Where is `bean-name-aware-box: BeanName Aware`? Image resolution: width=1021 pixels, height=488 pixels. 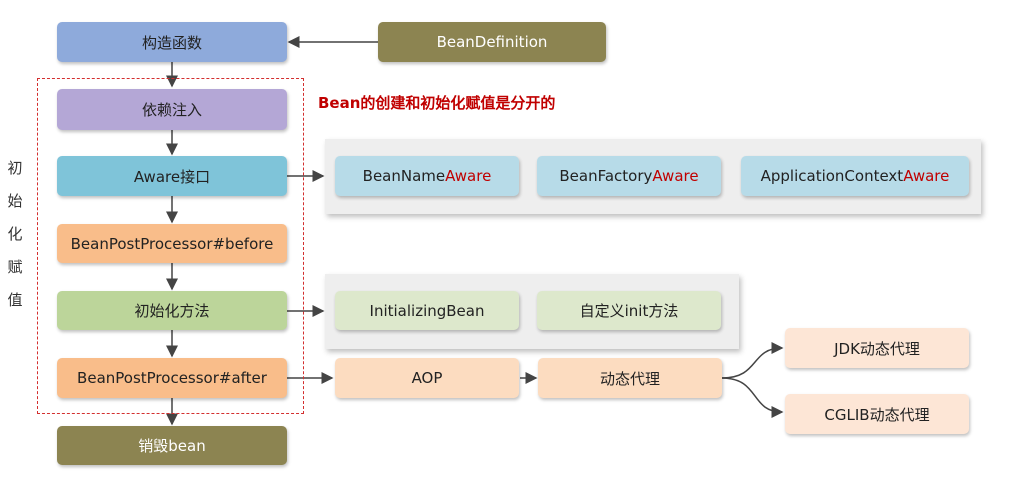 bean-name-aware-box: BeanName Aware is located at coordinates (427, 176).